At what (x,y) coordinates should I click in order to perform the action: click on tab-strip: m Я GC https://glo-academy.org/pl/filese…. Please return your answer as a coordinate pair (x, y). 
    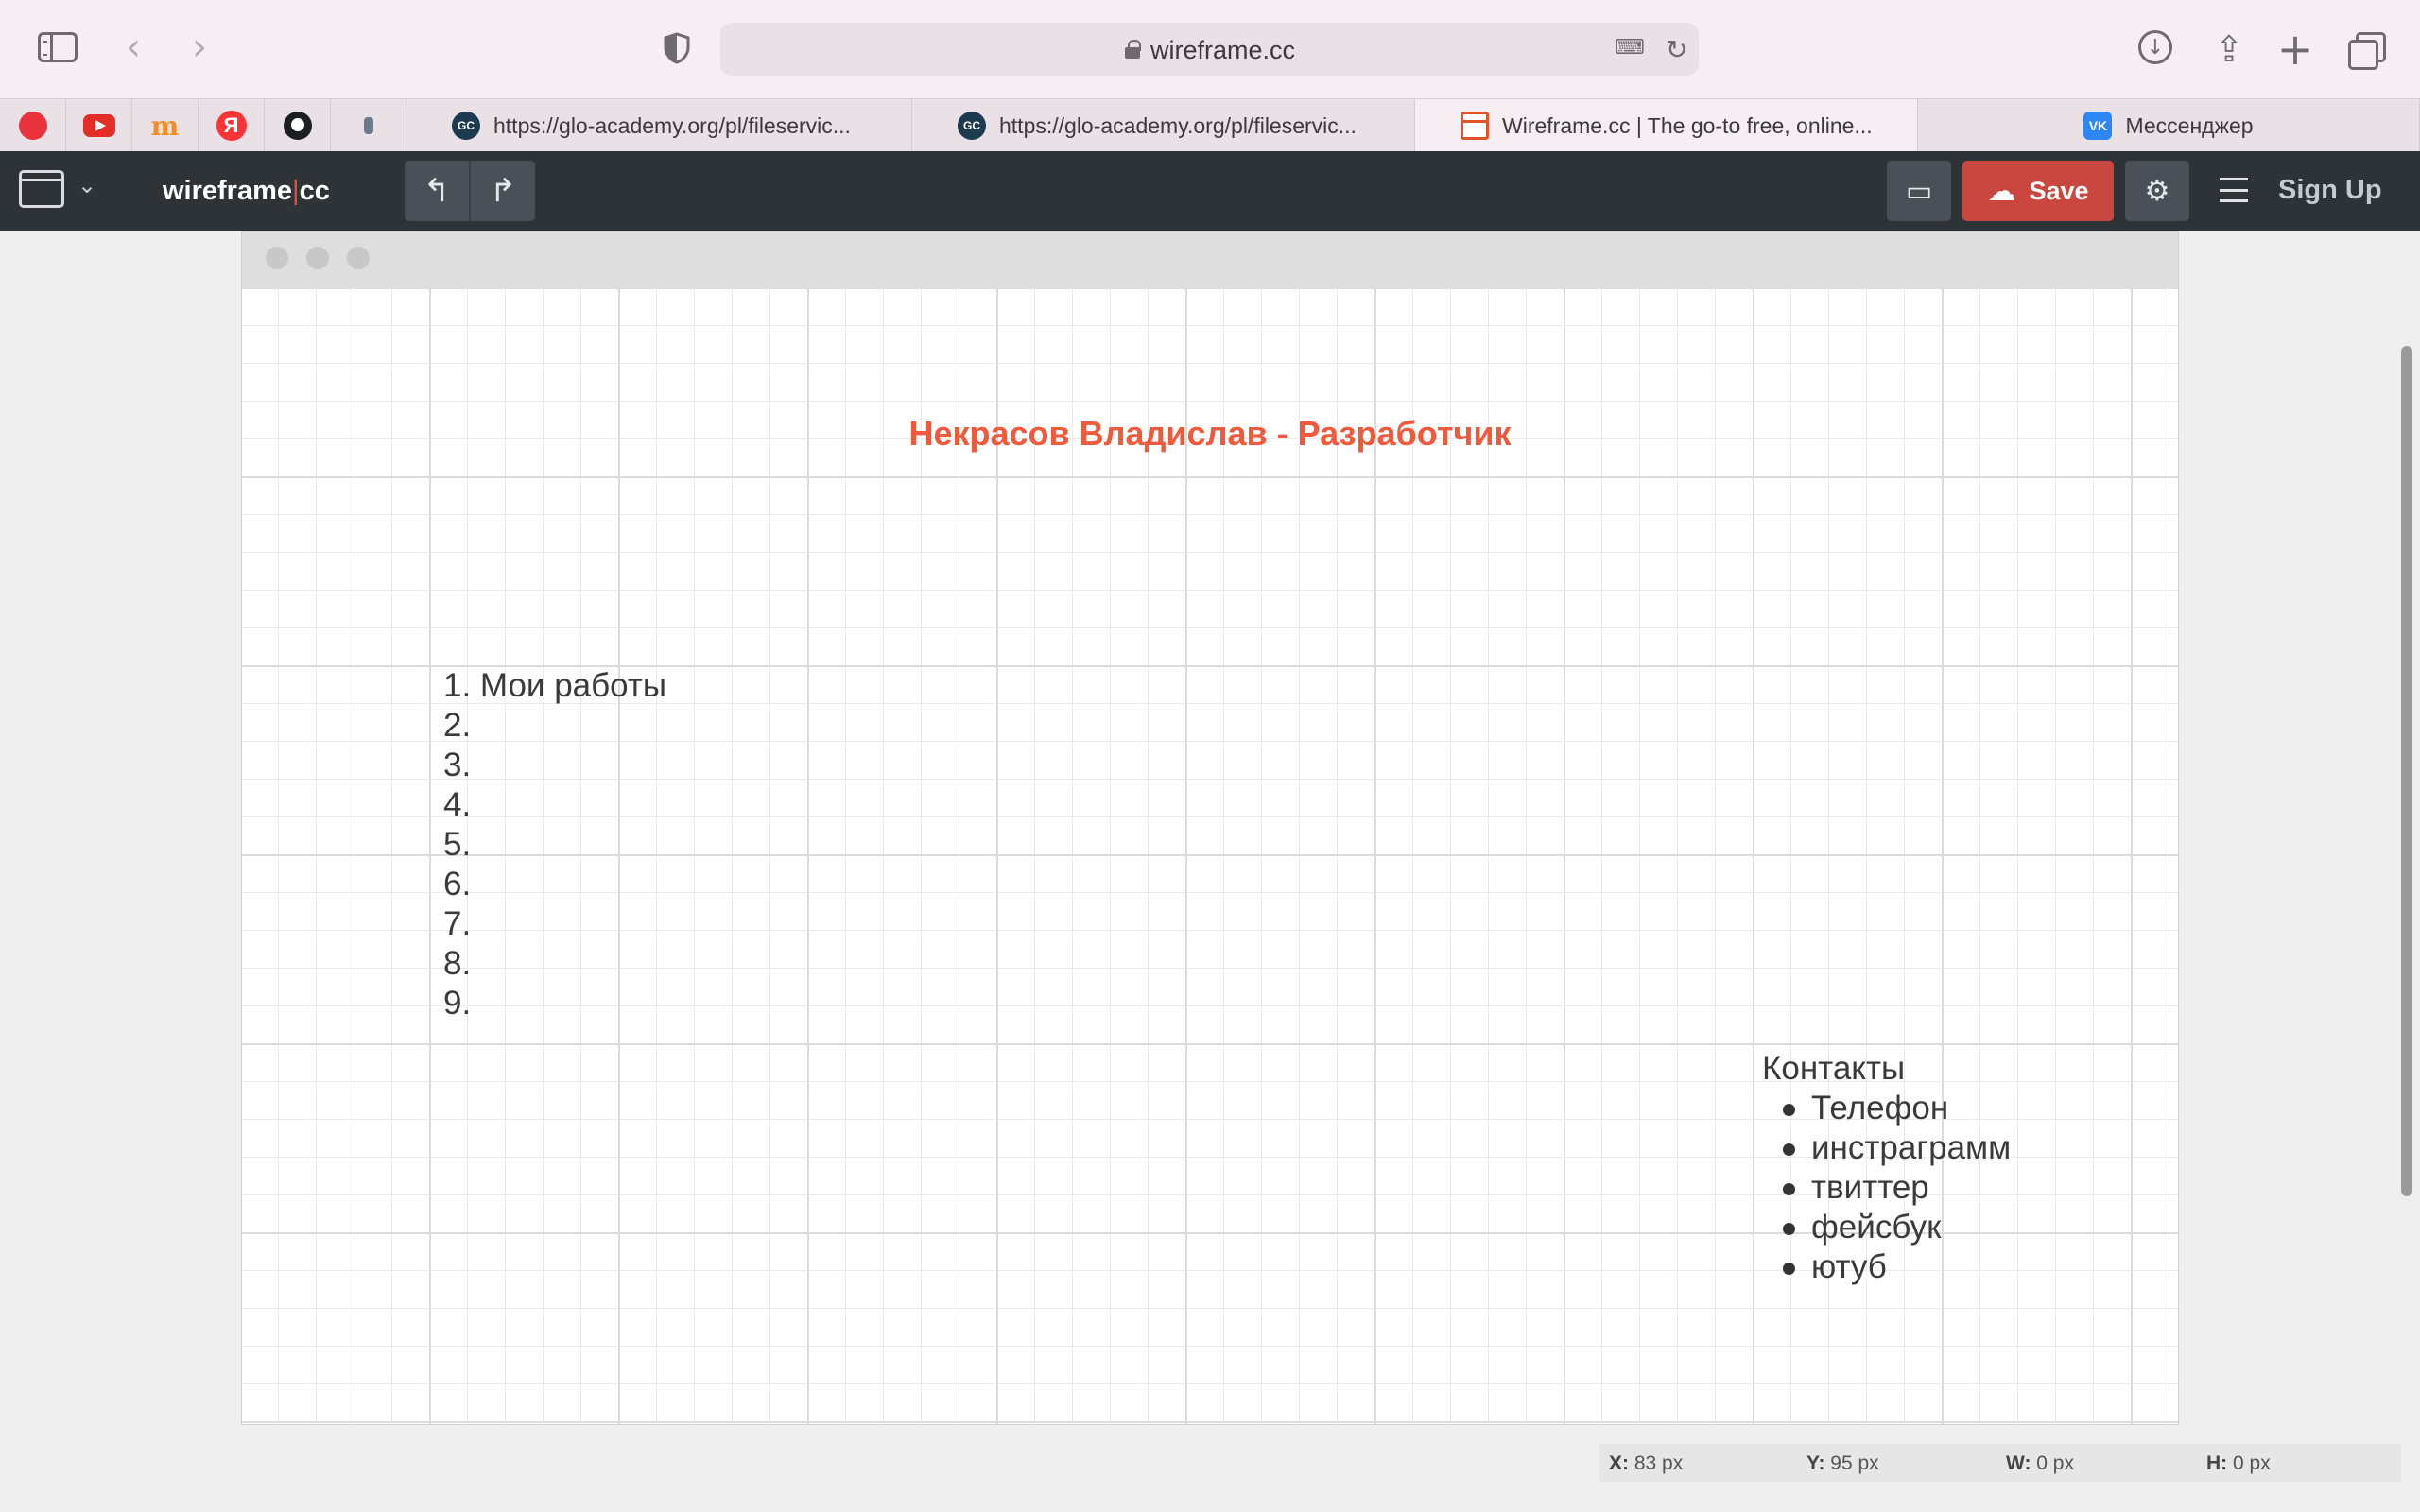
    Looking at the image, I should click on (1210, 125).